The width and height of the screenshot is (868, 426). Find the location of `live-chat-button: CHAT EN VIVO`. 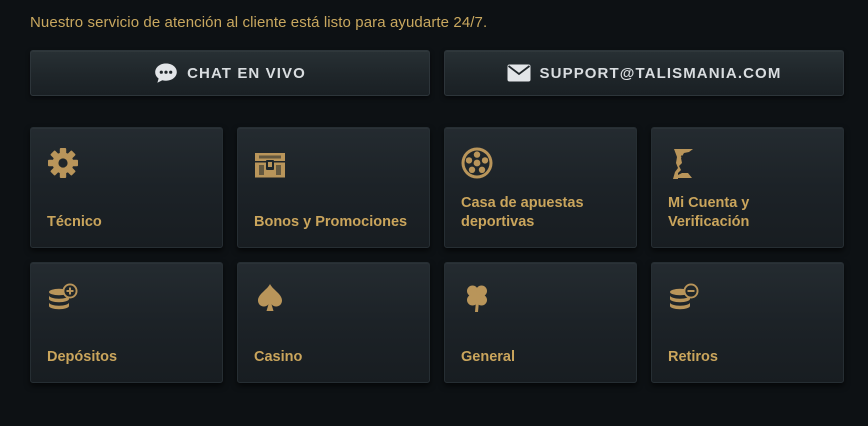

live-chat-button: CHAT EN VIVO is located at coordinates (230, 73).